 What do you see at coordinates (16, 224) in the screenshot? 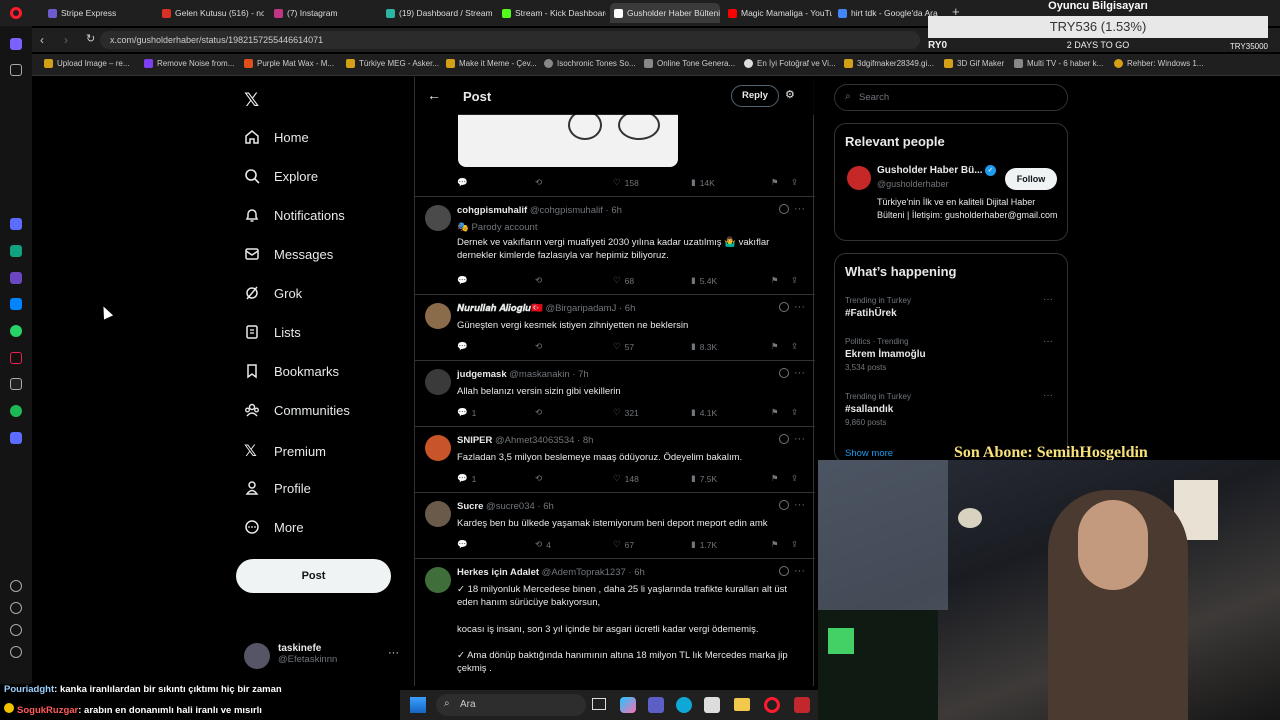
I see `aria-sidebar-icon` at bounding box center [16, 224].